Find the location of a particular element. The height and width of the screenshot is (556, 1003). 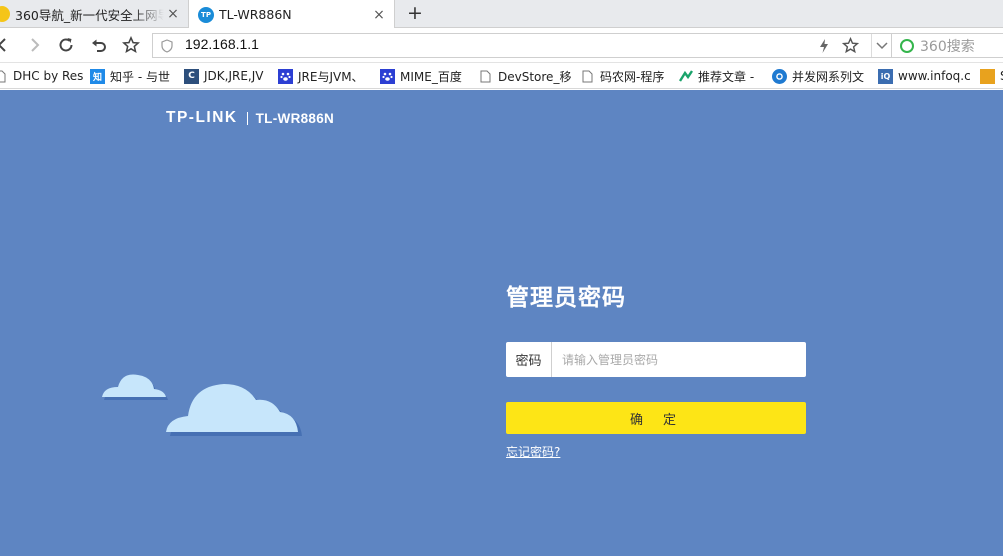

leaf-icon is located at coordinates (685, 76).